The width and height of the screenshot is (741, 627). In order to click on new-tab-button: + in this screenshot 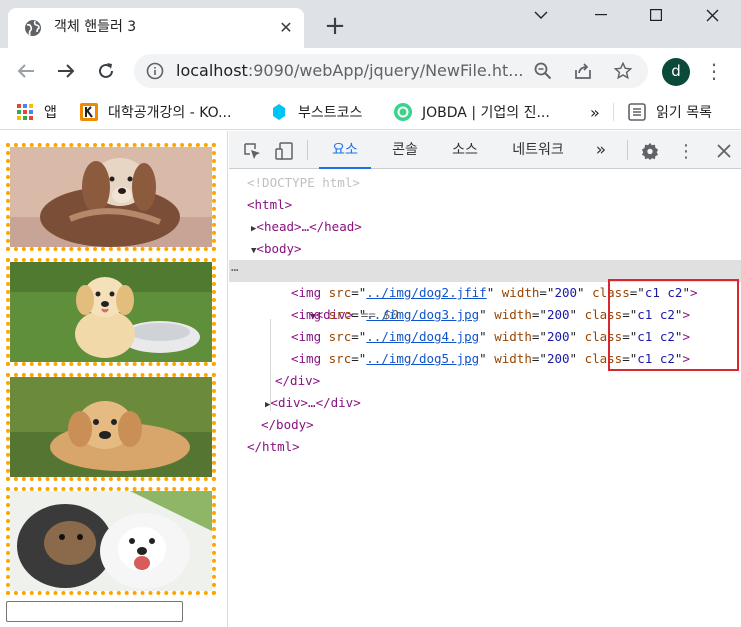, I will do `click(335, 26)`.